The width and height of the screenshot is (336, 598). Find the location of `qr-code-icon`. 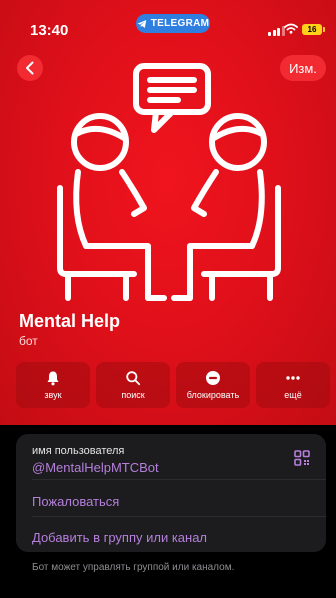

qr-code-icon is located at coordinates (302, 458).